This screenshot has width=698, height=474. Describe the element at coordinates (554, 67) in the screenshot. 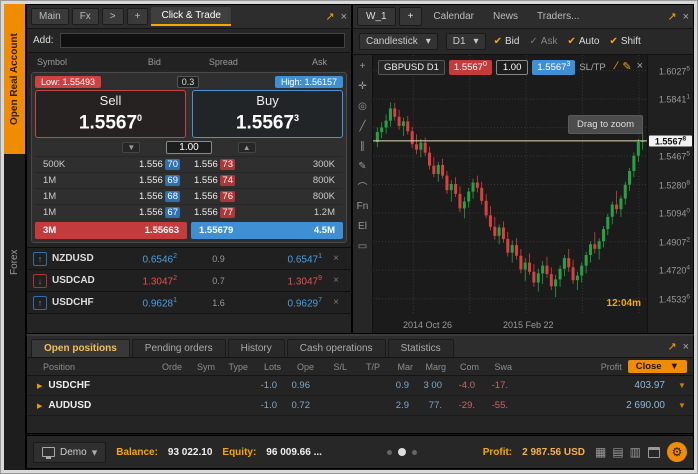

I see `chart-buy-chip: 1.55673` at that location.